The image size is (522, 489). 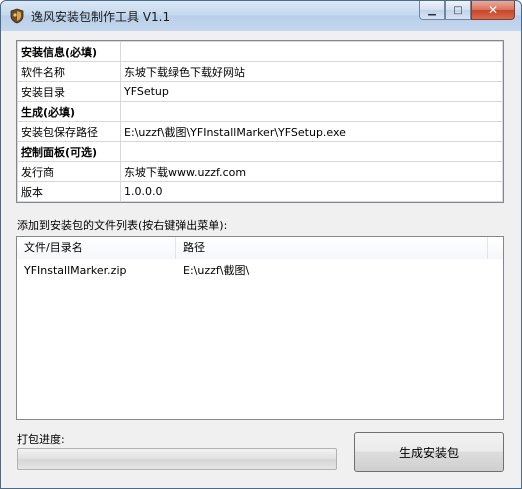 I want to click on title-bar: 逸风安装包制作工具 V1.1 ▁ □ ✕, so click(x=261, y=16).